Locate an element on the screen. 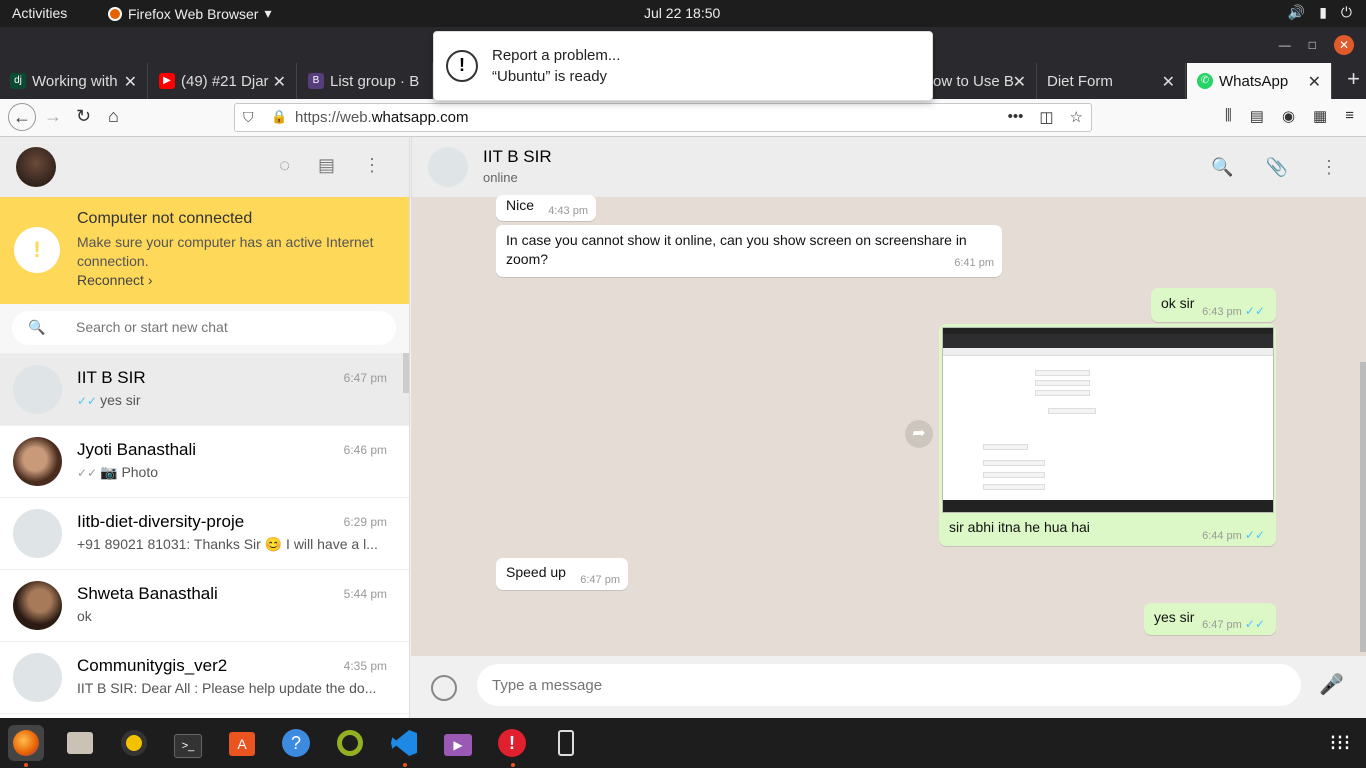 Image resolution: width=1366 pixels, height=768 pixels. tab-list-group: B List group · B is located at coordinates (365, 81).